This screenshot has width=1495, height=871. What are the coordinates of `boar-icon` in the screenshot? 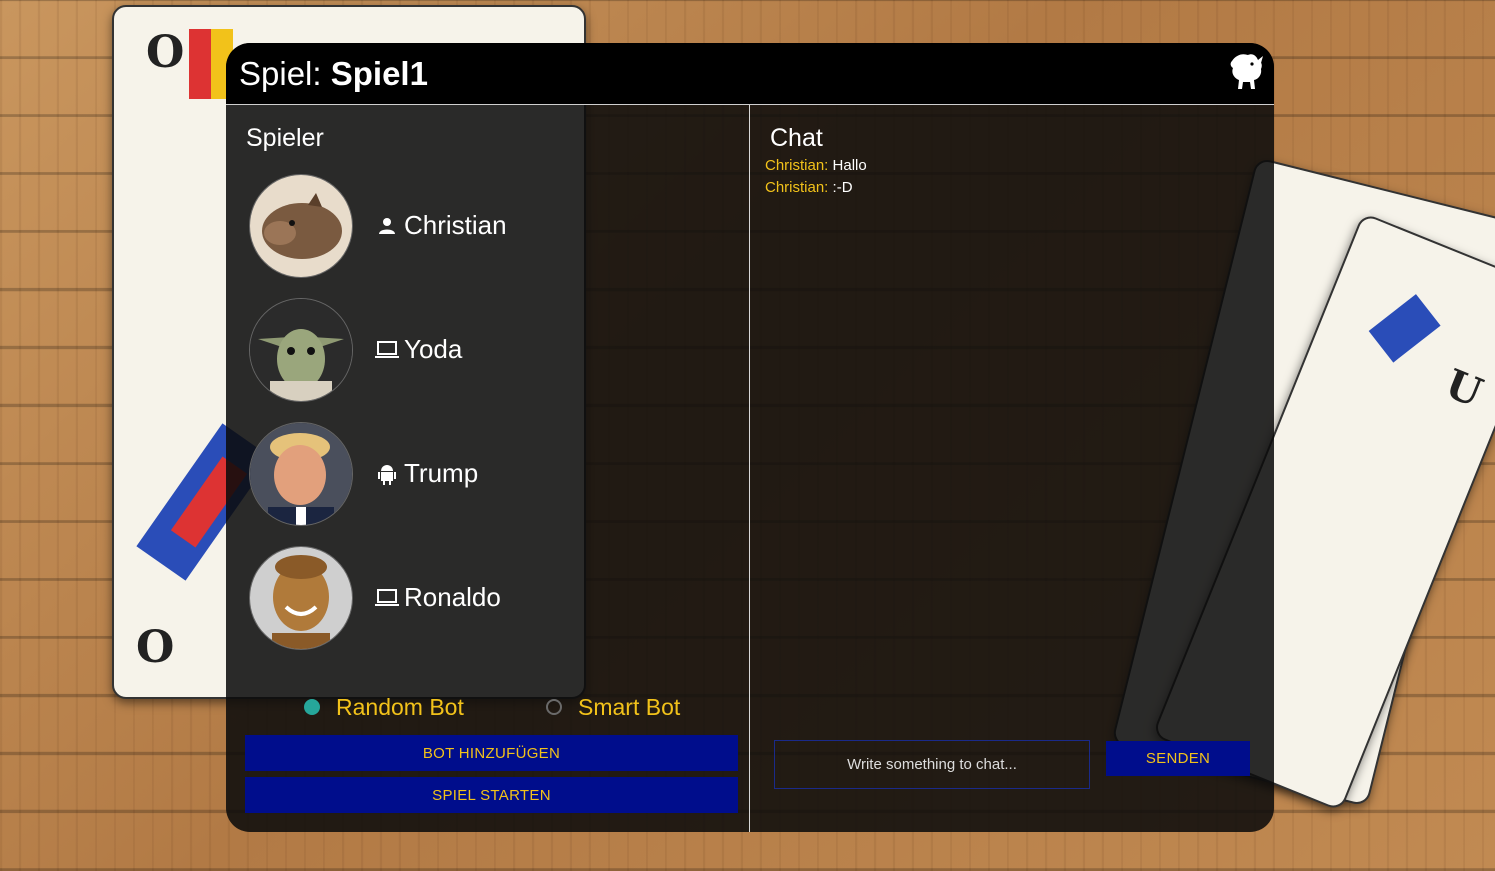 It's located at (1246, 72).